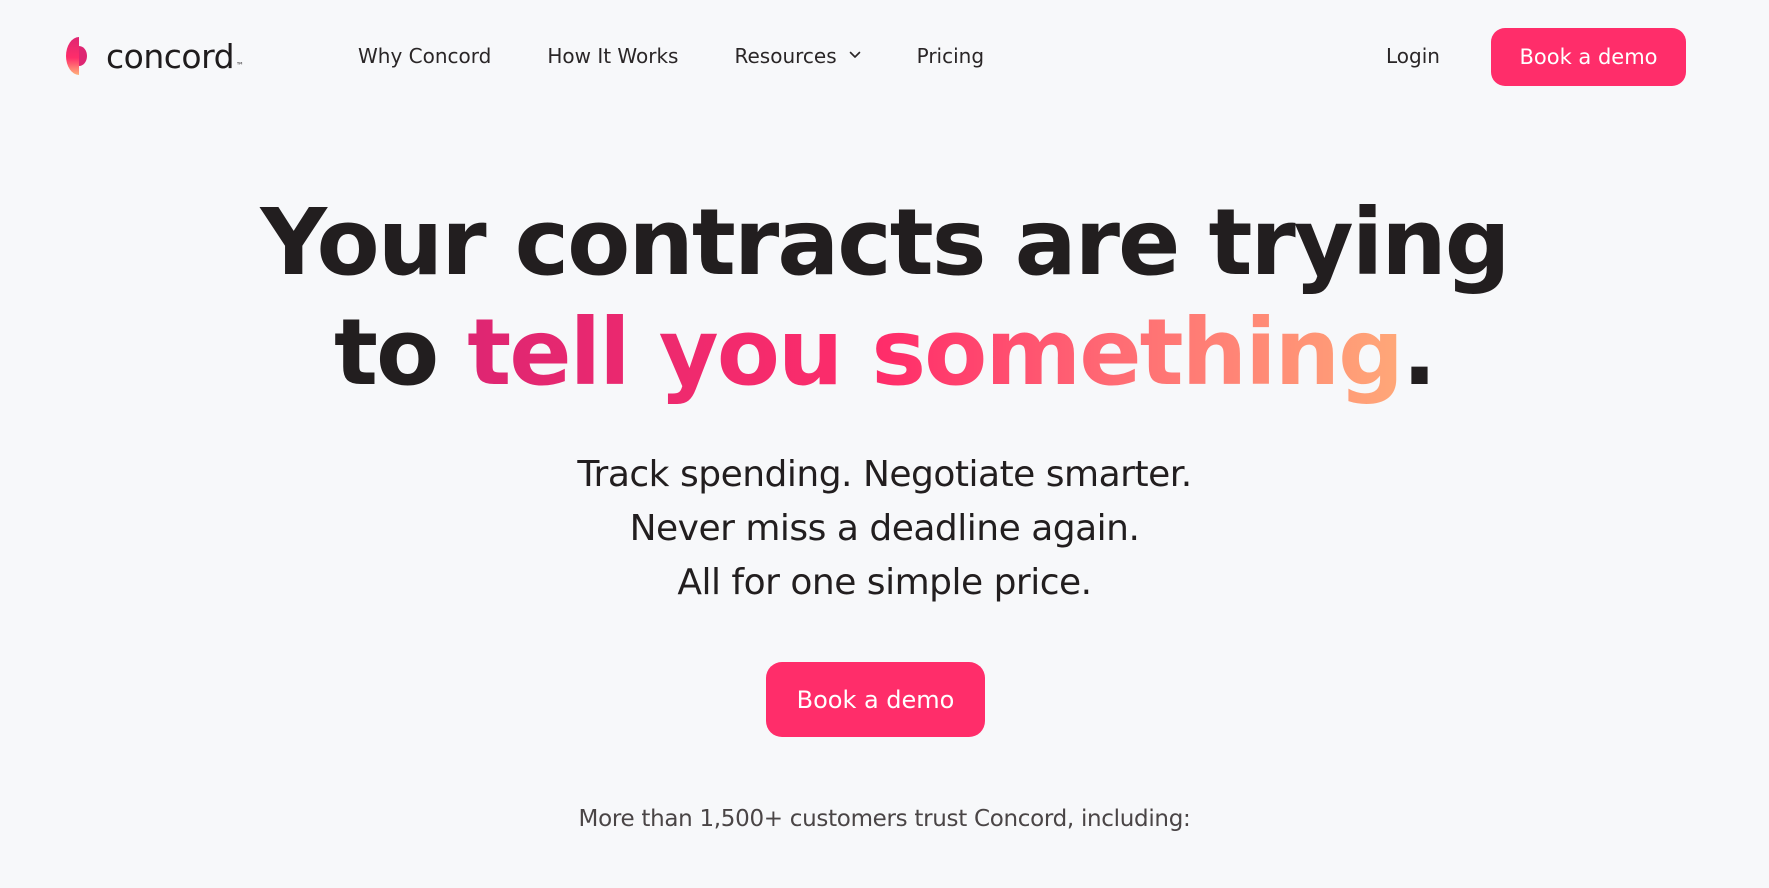 This screenshot has height=888, width=1769. I want to click on nav-resources-dropdown: Resources, so click(797, 56).